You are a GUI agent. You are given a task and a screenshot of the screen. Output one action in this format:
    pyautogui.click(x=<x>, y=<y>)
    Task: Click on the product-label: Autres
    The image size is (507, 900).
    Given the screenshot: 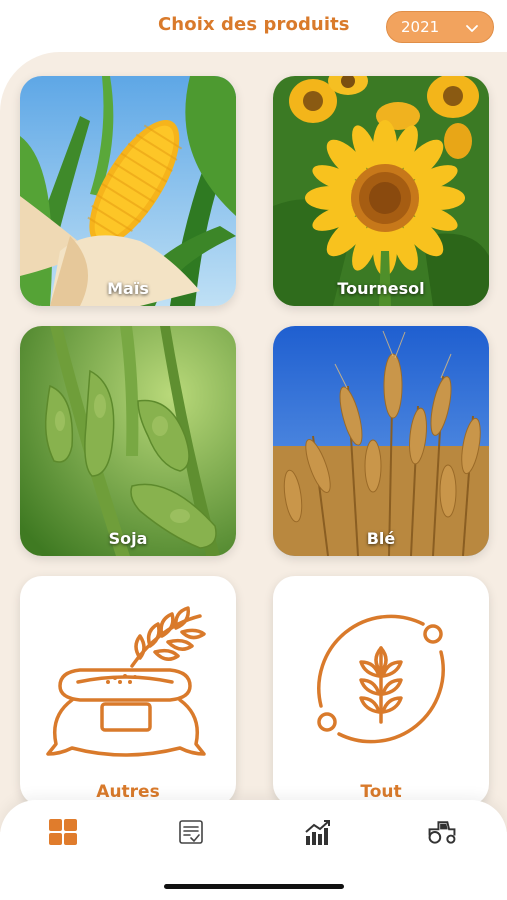 What is the action you would take?
    pyautogui.click(x=128, y=792)
    